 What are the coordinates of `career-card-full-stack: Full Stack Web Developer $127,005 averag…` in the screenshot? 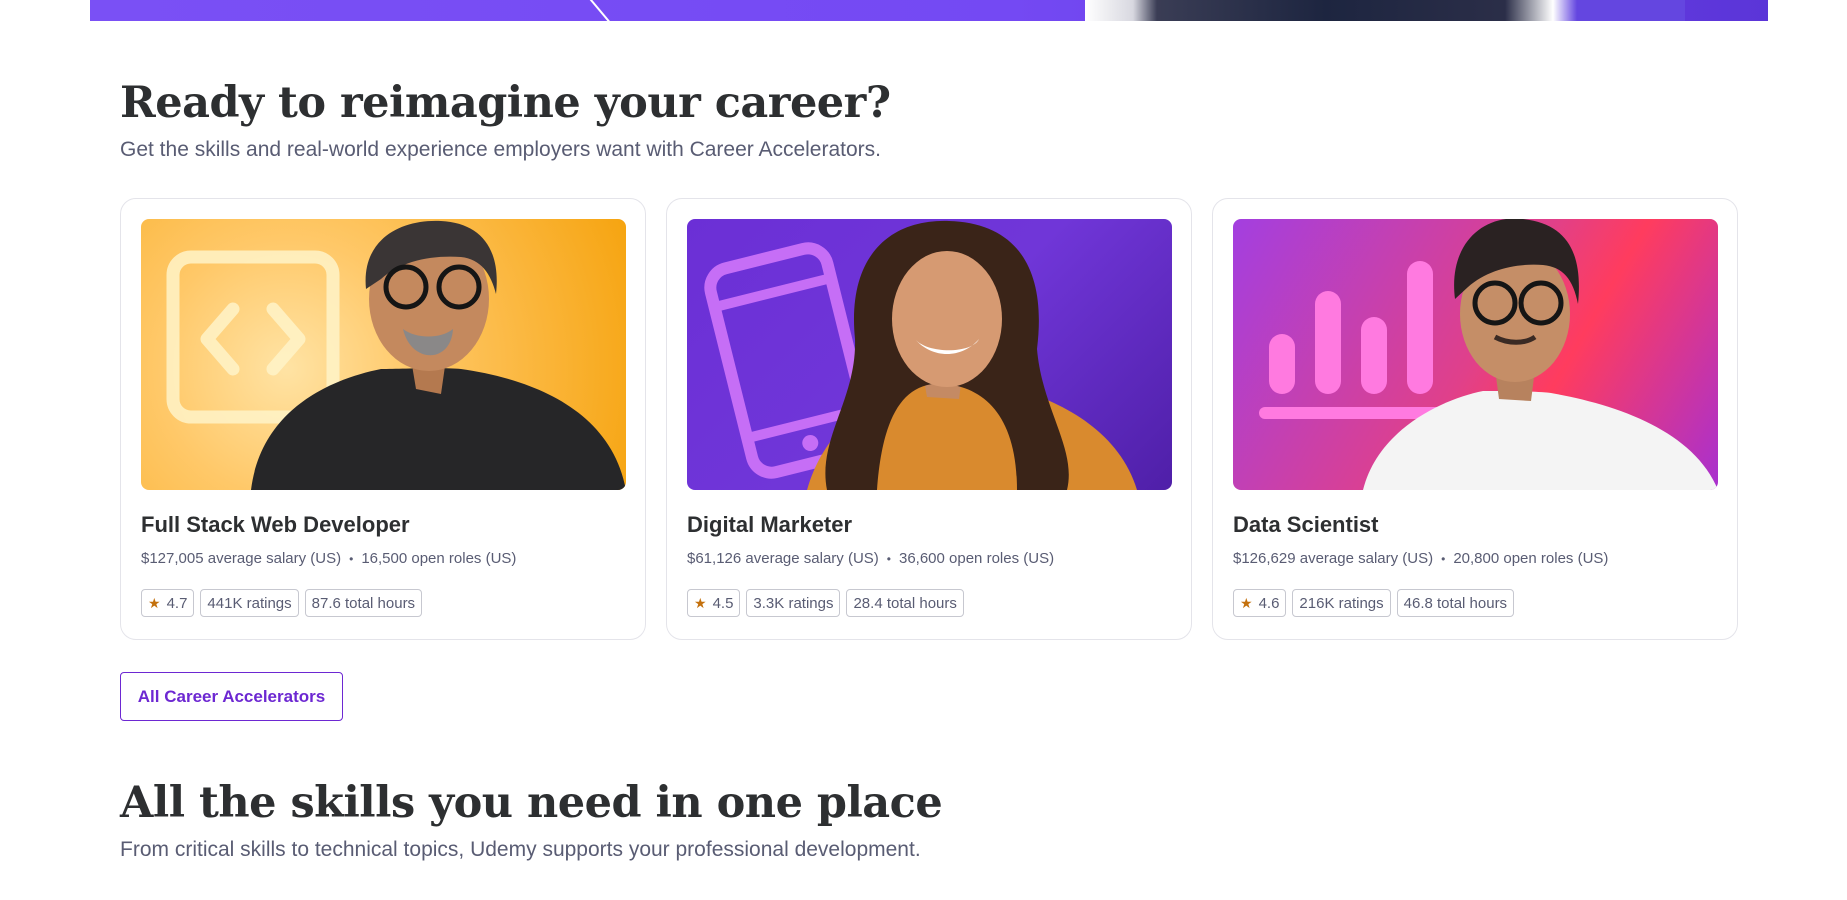 It's located at (383, 419).